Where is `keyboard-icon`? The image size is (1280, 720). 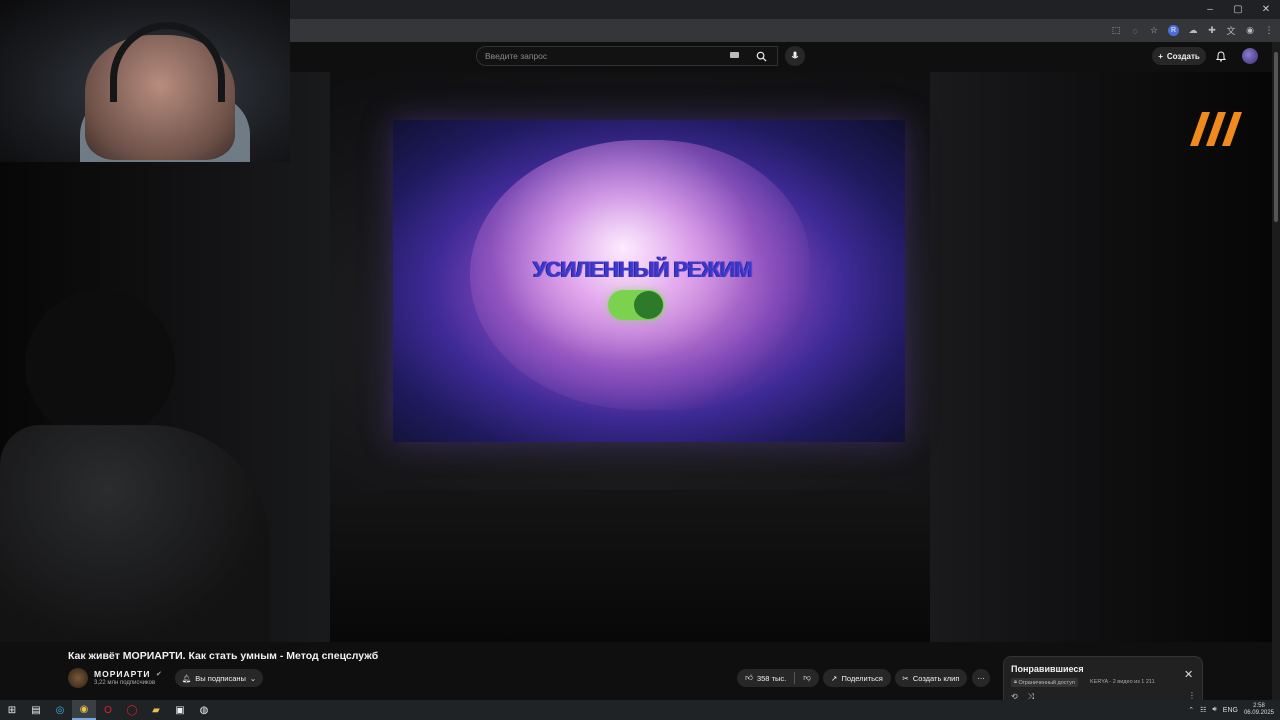 keyboard-icon is located at coordinates (734, 55).